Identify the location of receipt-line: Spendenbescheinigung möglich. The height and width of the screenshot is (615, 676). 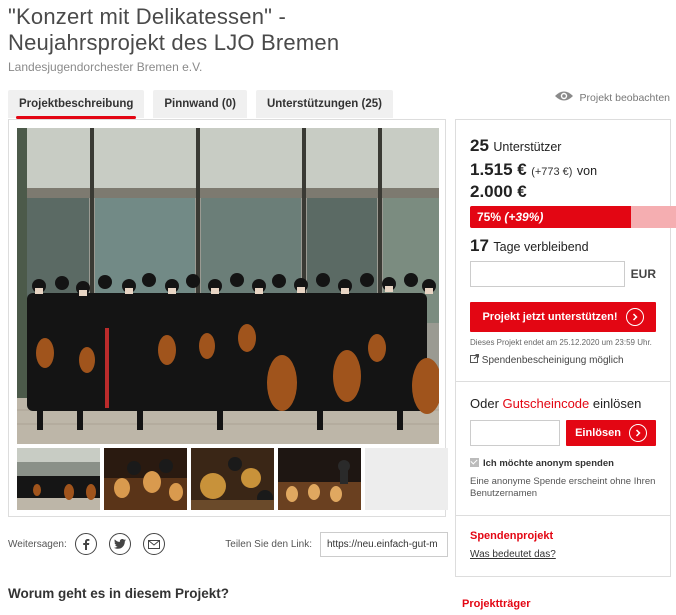
(563, 360).